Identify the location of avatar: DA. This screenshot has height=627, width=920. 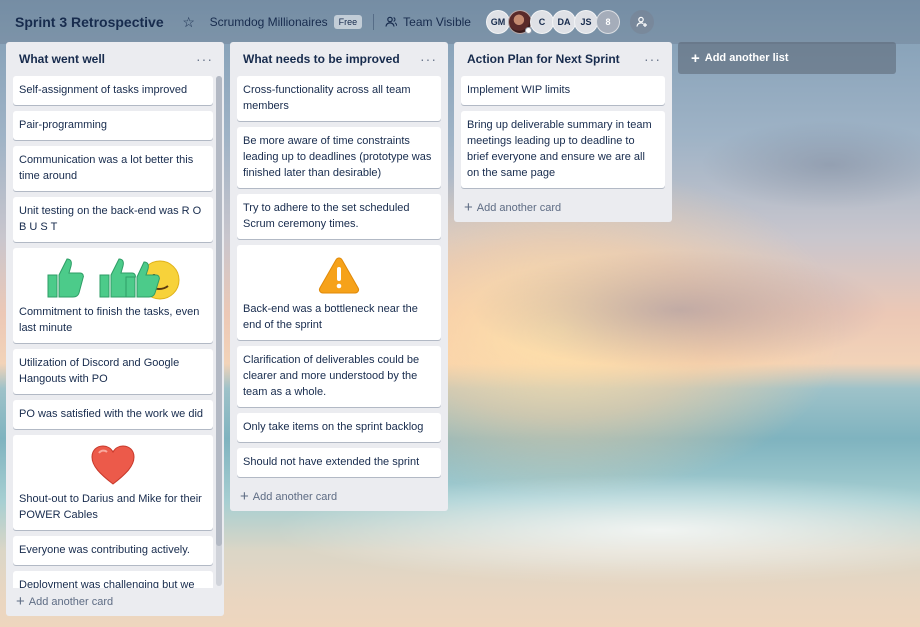
(563, 22).